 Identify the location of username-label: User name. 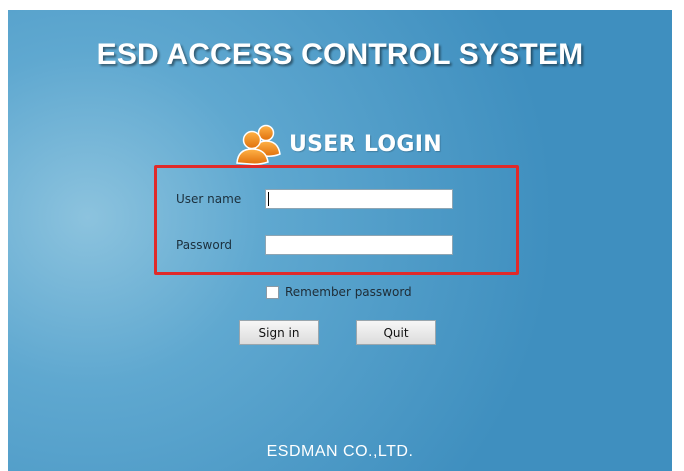
(209, 199).